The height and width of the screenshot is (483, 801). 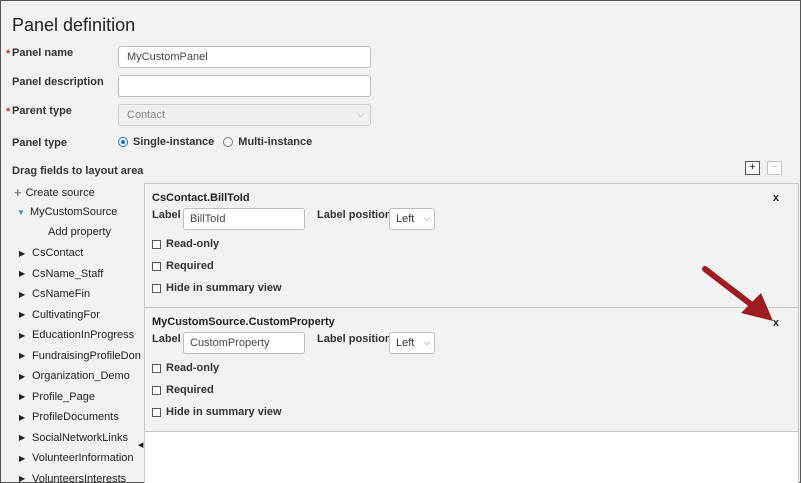 What do you see at coordinates (43, 53) in the screenshot?
I see `panel-name-label: Panel name` at bounding box center [43, 53].